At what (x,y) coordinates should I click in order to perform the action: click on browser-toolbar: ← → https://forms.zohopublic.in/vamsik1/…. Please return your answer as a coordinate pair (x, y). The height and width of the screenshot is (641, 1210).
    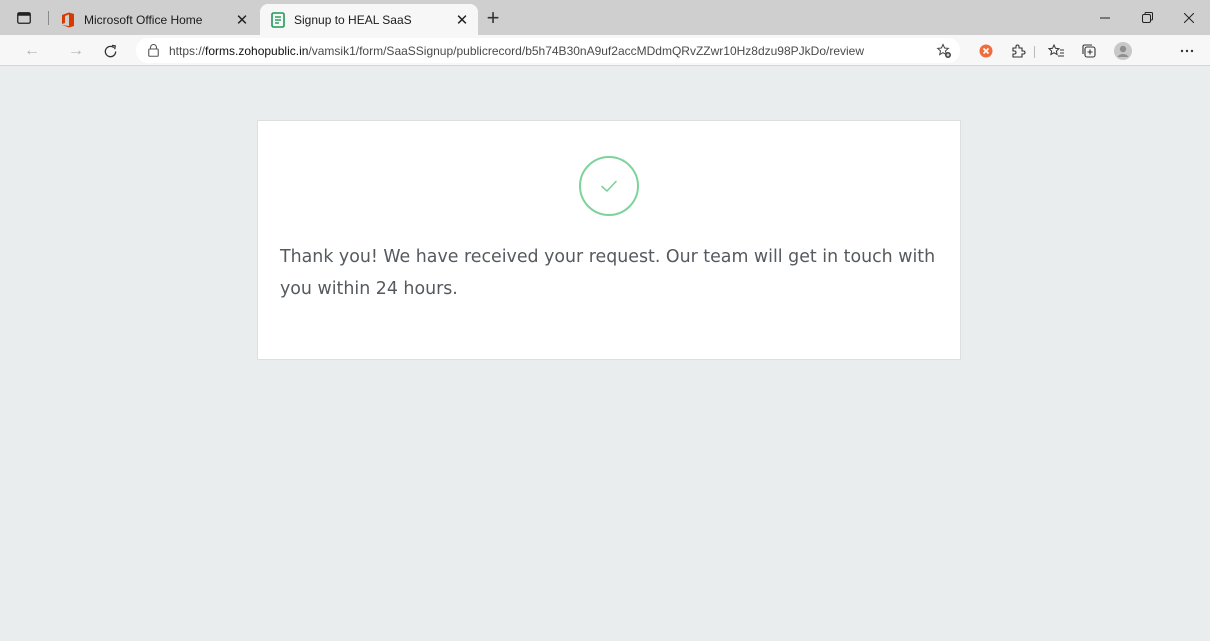
    Looking at the image, I should click on (605, 50).